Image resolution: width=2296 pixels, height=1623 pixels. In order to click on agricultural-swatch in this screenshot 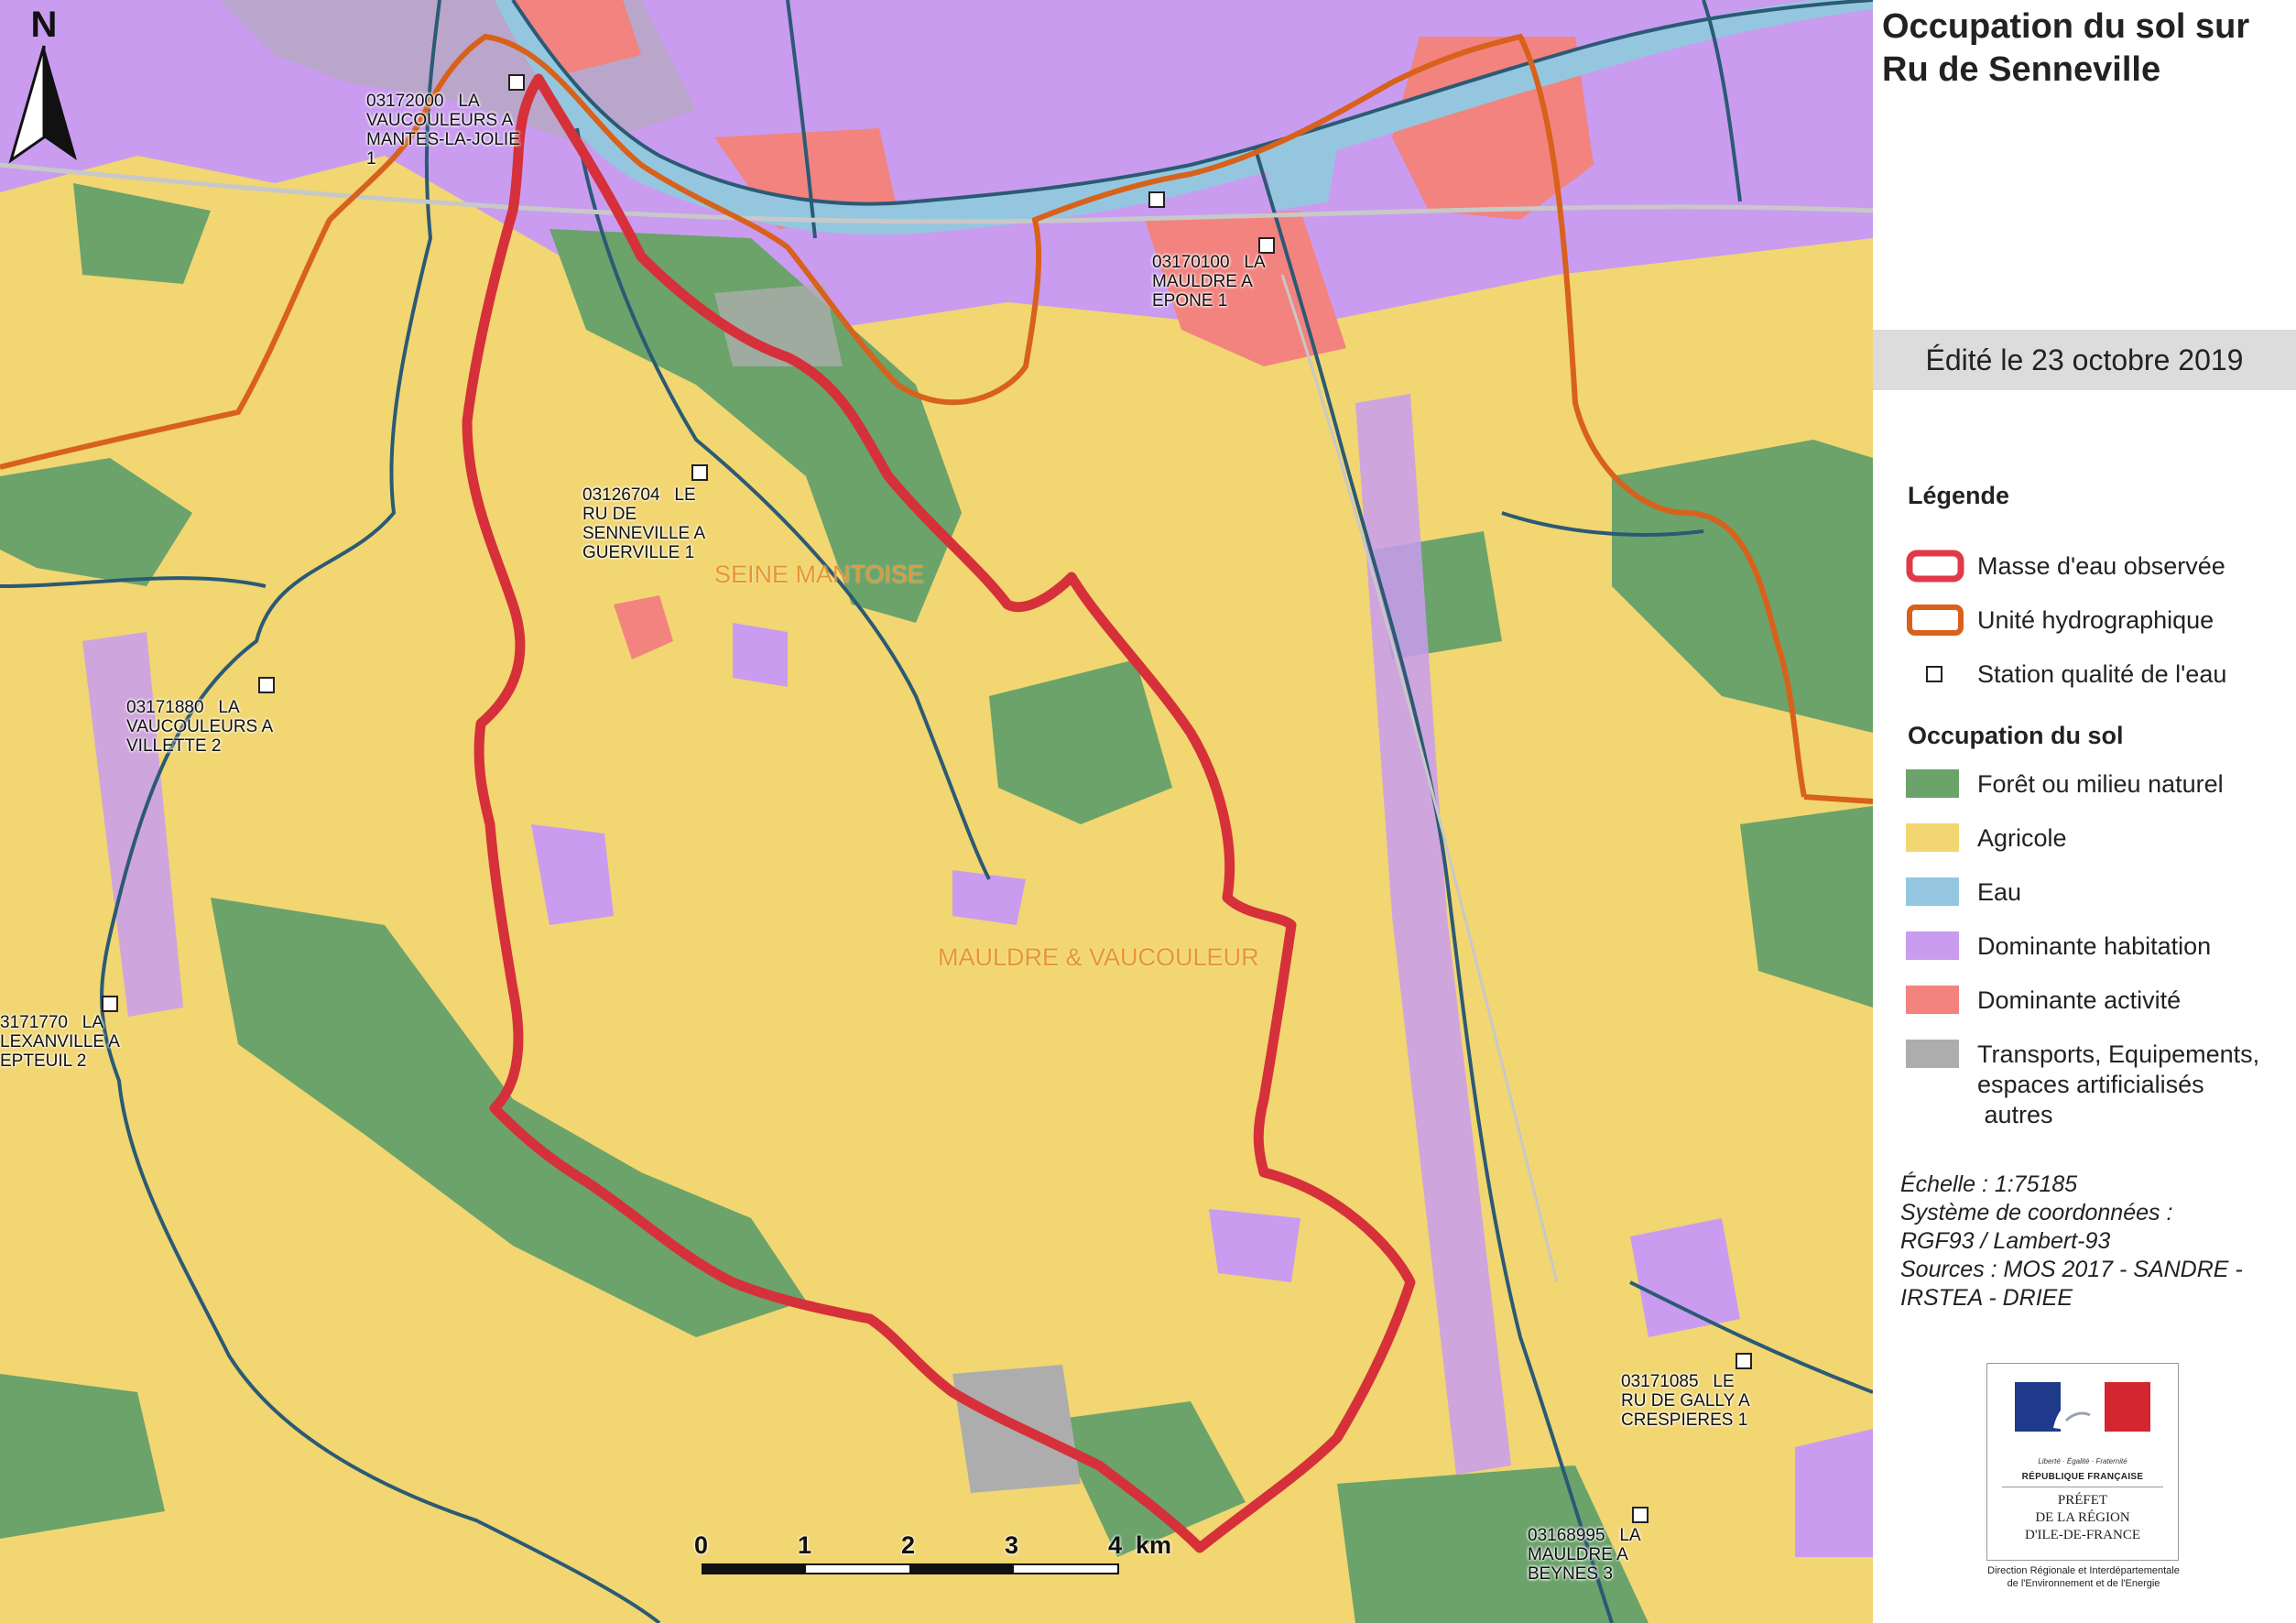, I will do `click(1932, 837)`.